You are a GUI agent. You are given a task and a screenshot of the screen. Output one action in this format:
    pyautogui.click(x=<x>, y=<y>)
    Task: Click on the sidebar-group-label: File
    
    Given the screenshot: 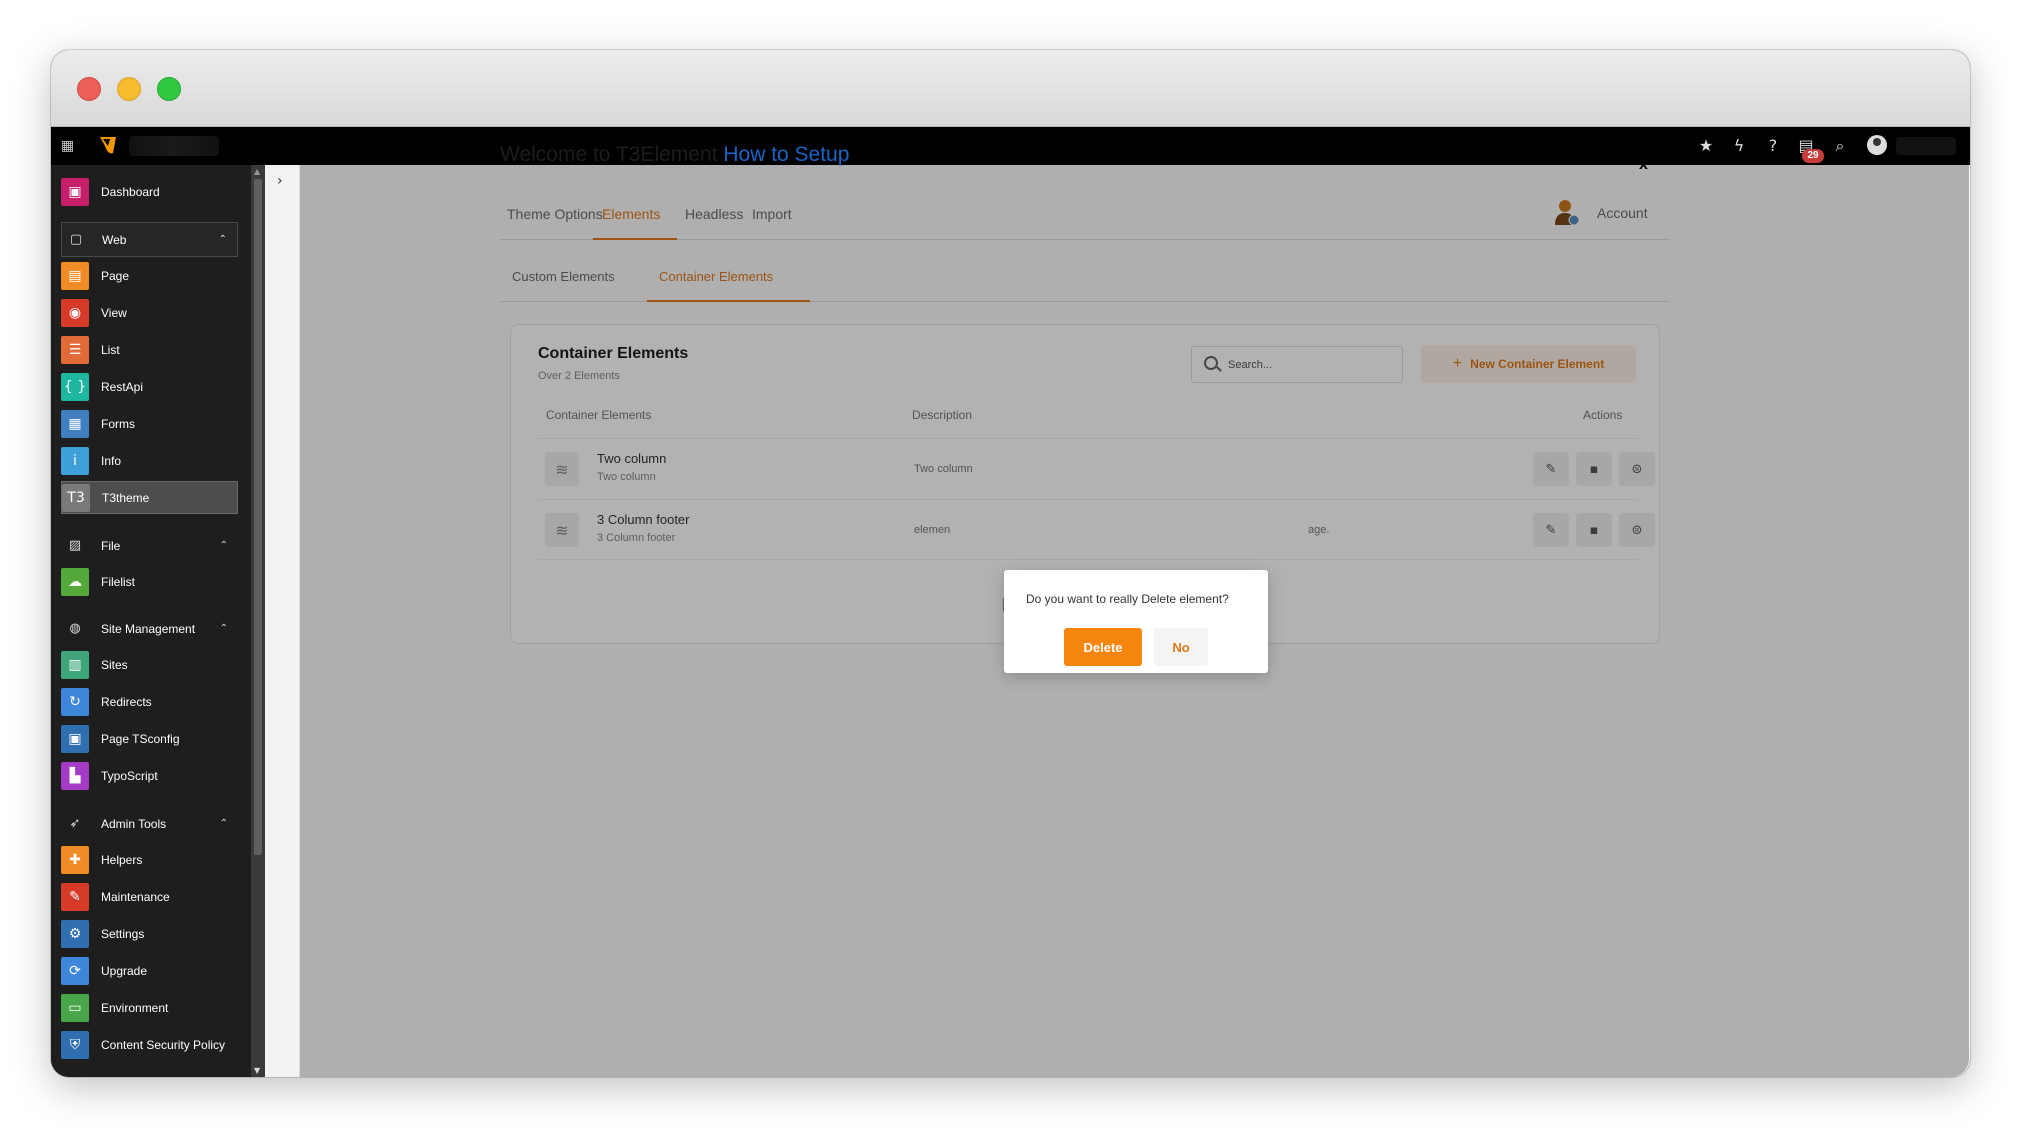 What is the action you would take?
    pyautogui.click(x=111, y=545)
    